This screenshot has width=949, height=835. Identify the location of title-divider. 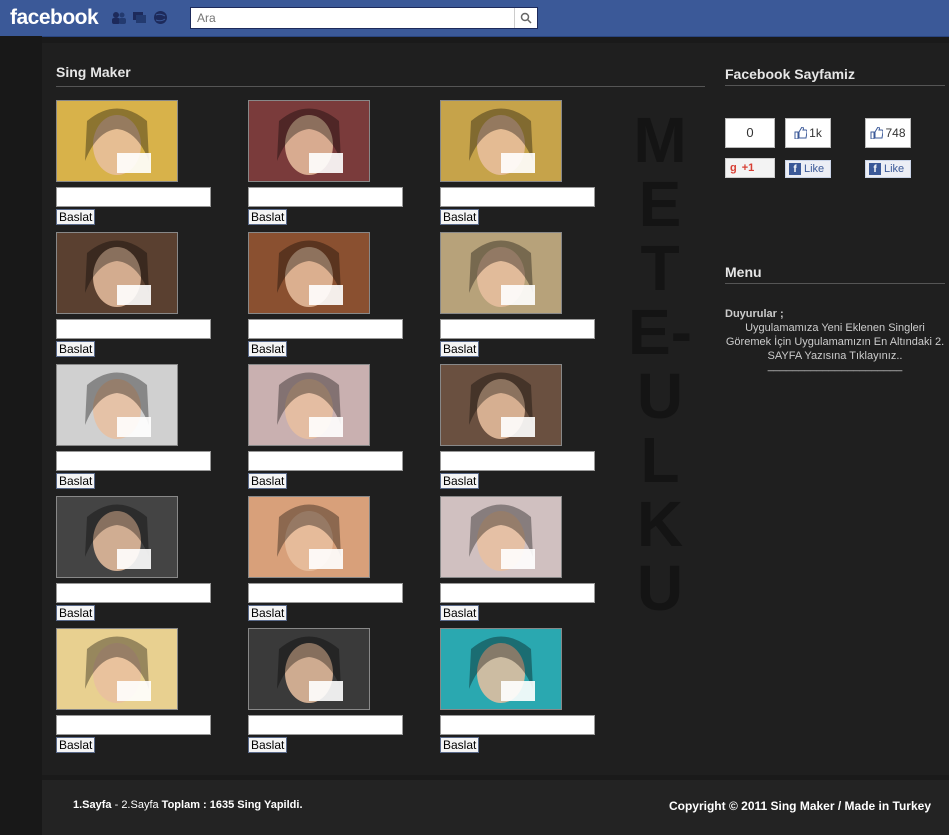
(380, 86).